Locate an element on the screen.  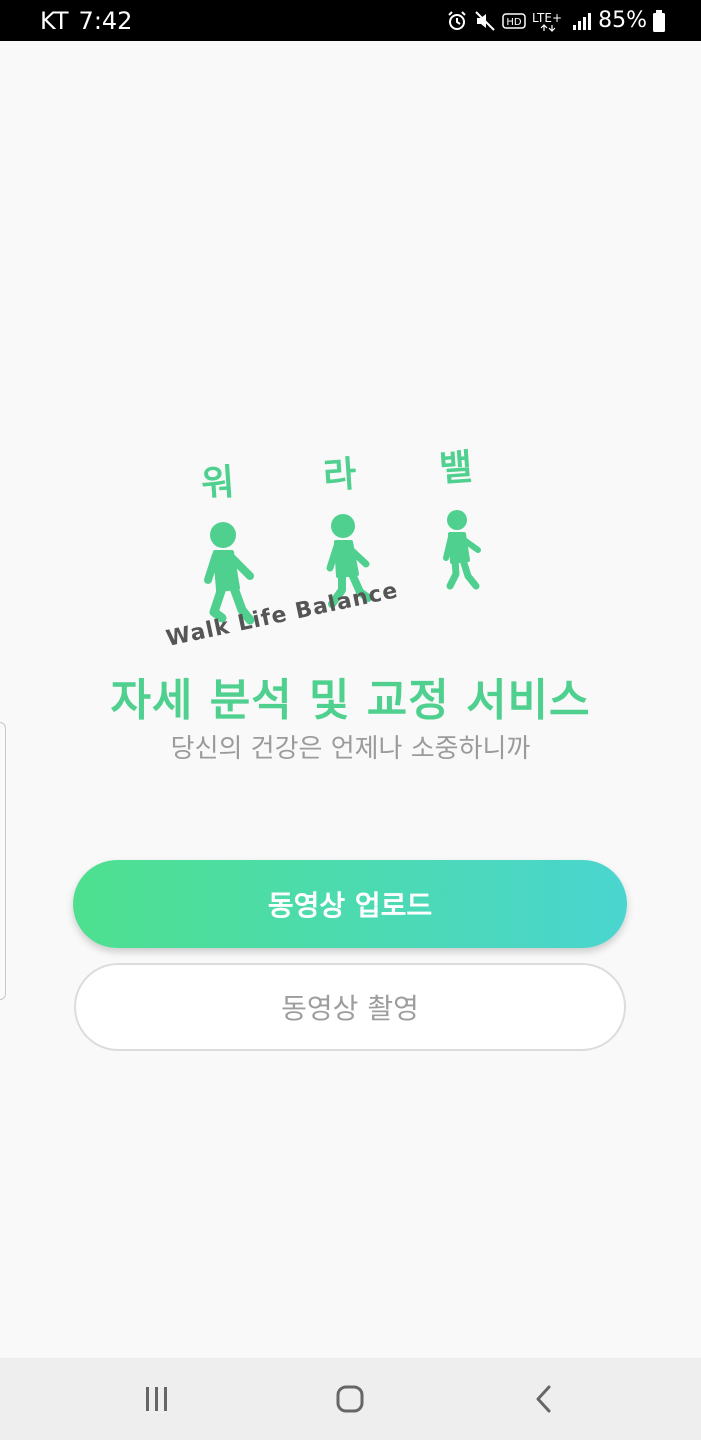
hd-icon: HD is located at coordinates (514, 21).